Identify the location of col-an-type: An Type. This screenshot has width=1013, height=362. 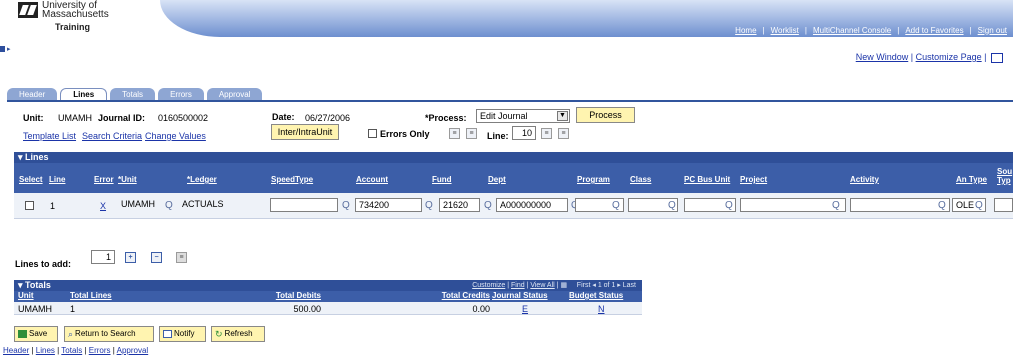
(971, 179).